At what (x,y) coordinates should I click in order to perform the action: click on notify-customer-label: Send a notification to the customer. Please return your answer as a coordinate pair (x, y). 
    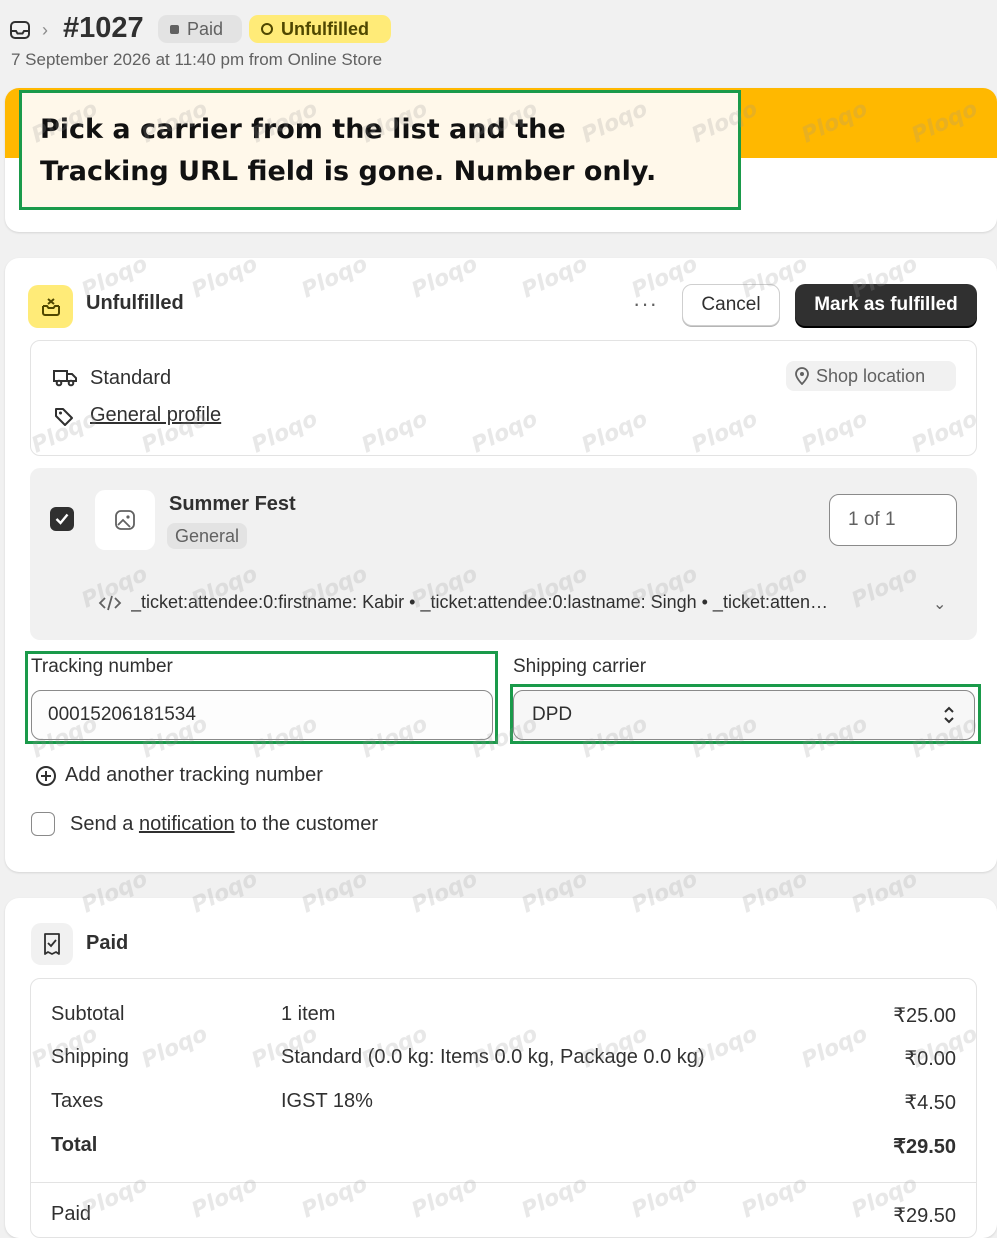
    Looking at the image, I should click on (224, 824).